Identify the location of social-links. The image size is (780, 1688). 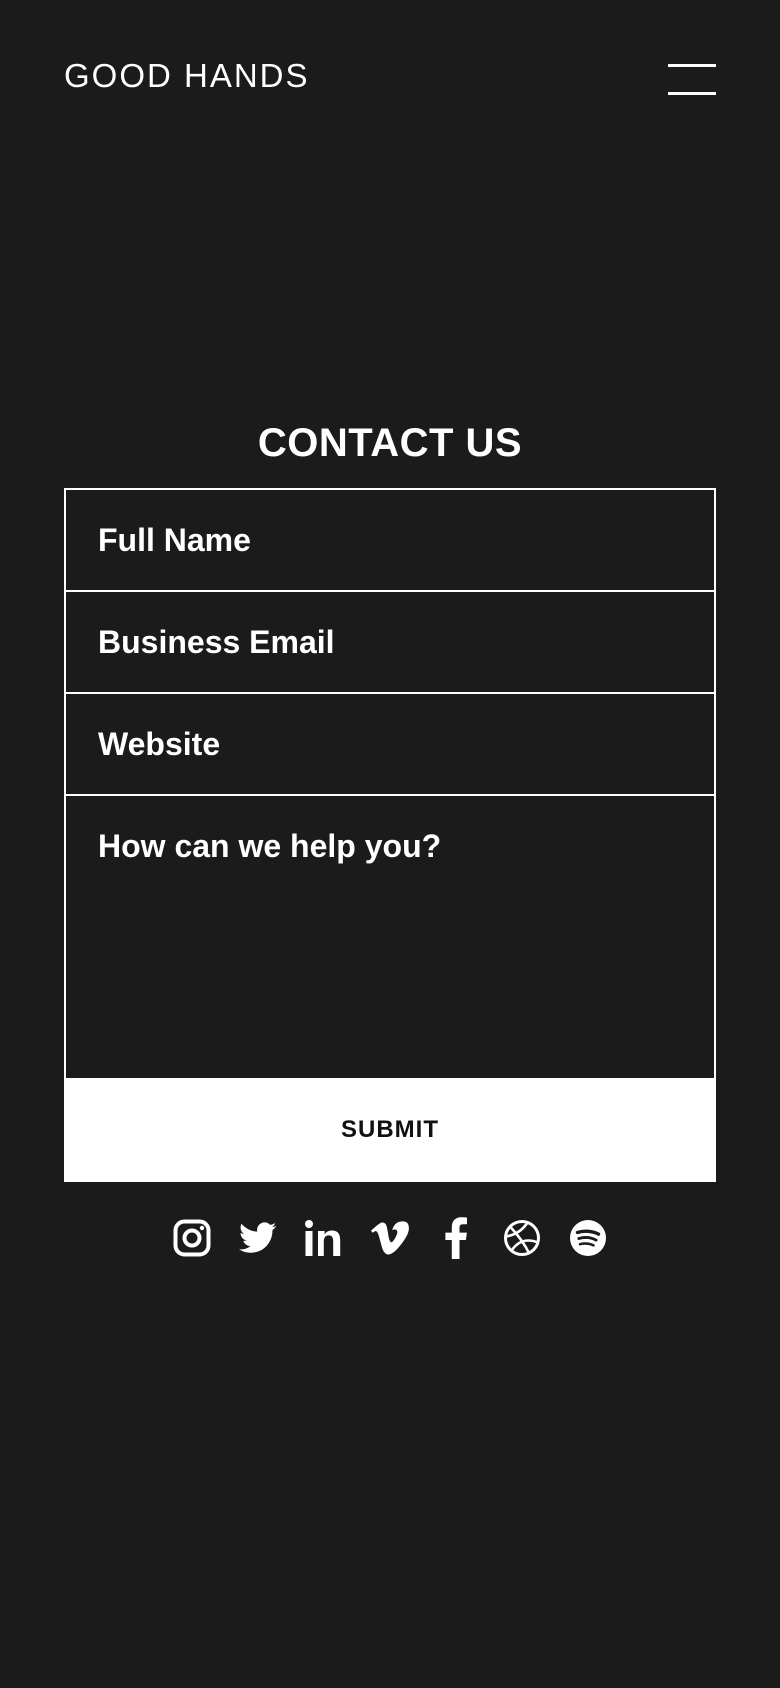
(390, 1238).